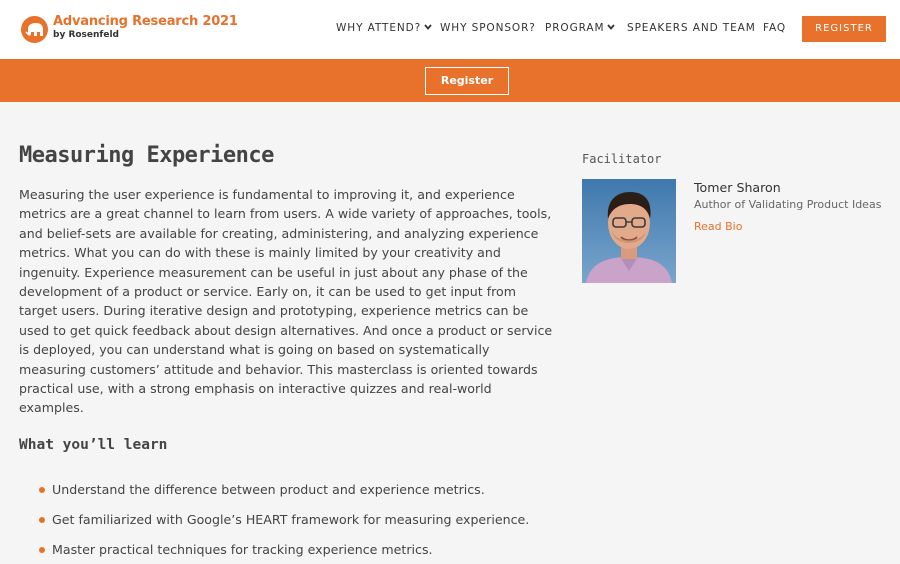 The image size is (900, 564). What do you see at coordinates (844, 29) in the screenshot?
I see `header-register-button: REGISTER` at bounding box center [844, 29].